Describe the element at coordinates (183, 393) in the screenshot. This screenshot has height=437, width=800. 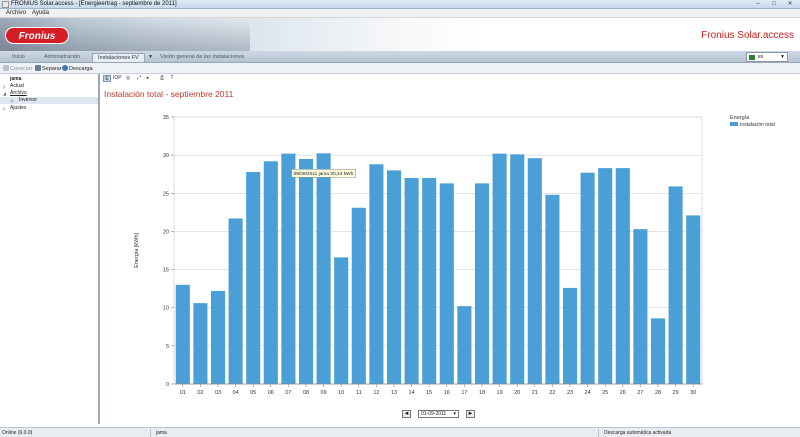
I see `x-tick-label: 01` at that location.